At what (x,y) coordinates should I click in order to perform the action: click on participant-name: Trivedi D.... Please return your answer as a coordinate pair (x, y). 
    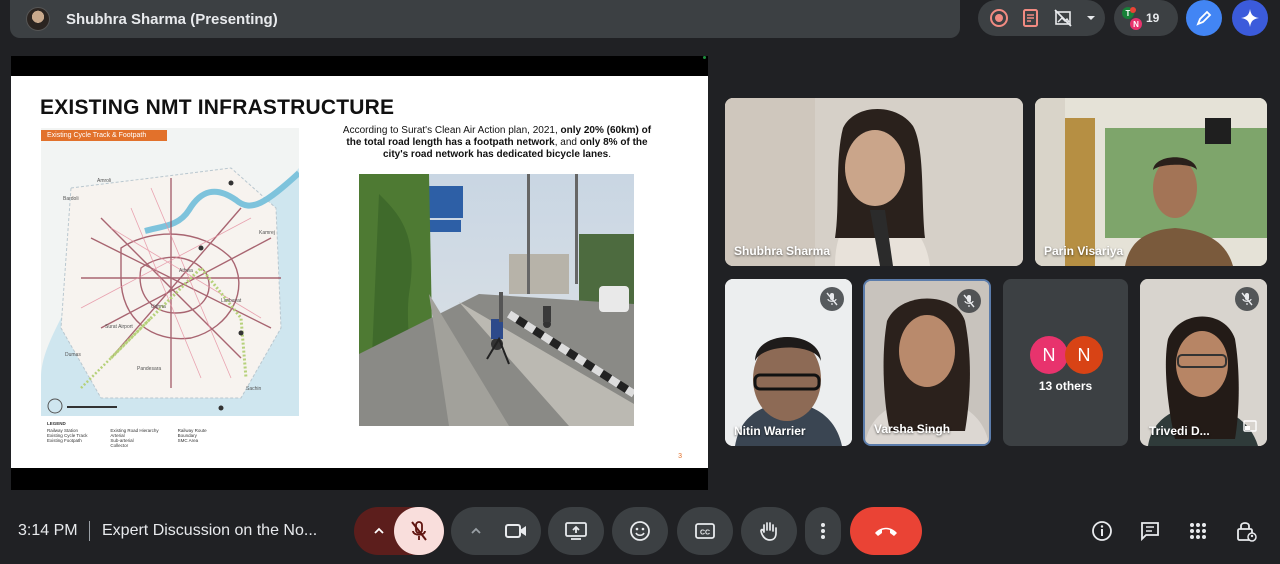
    Looking at the image, I should click on (1179, 431).